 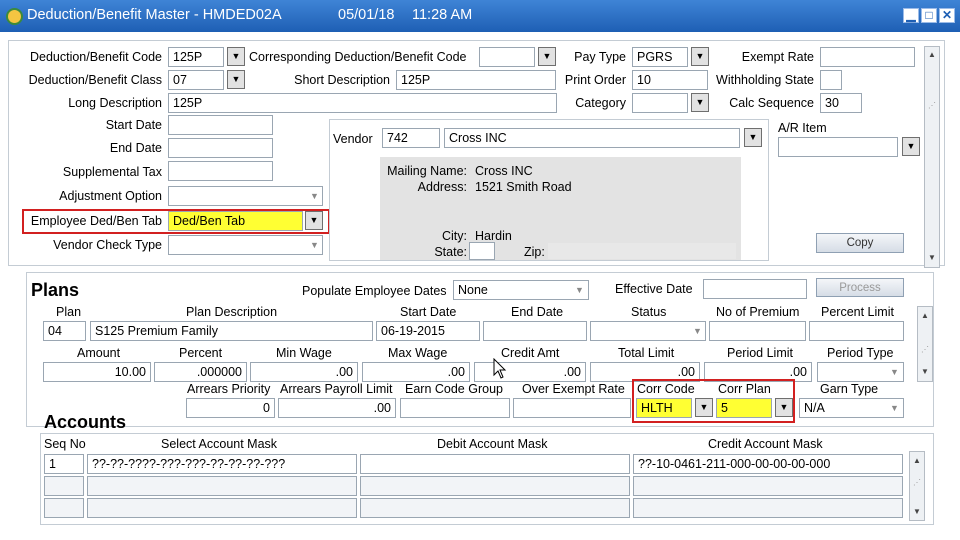 What do you see at coordinates (200, 372) in the screenshot?
I see `percent-input: .000000` at bounding box center [200, 372].